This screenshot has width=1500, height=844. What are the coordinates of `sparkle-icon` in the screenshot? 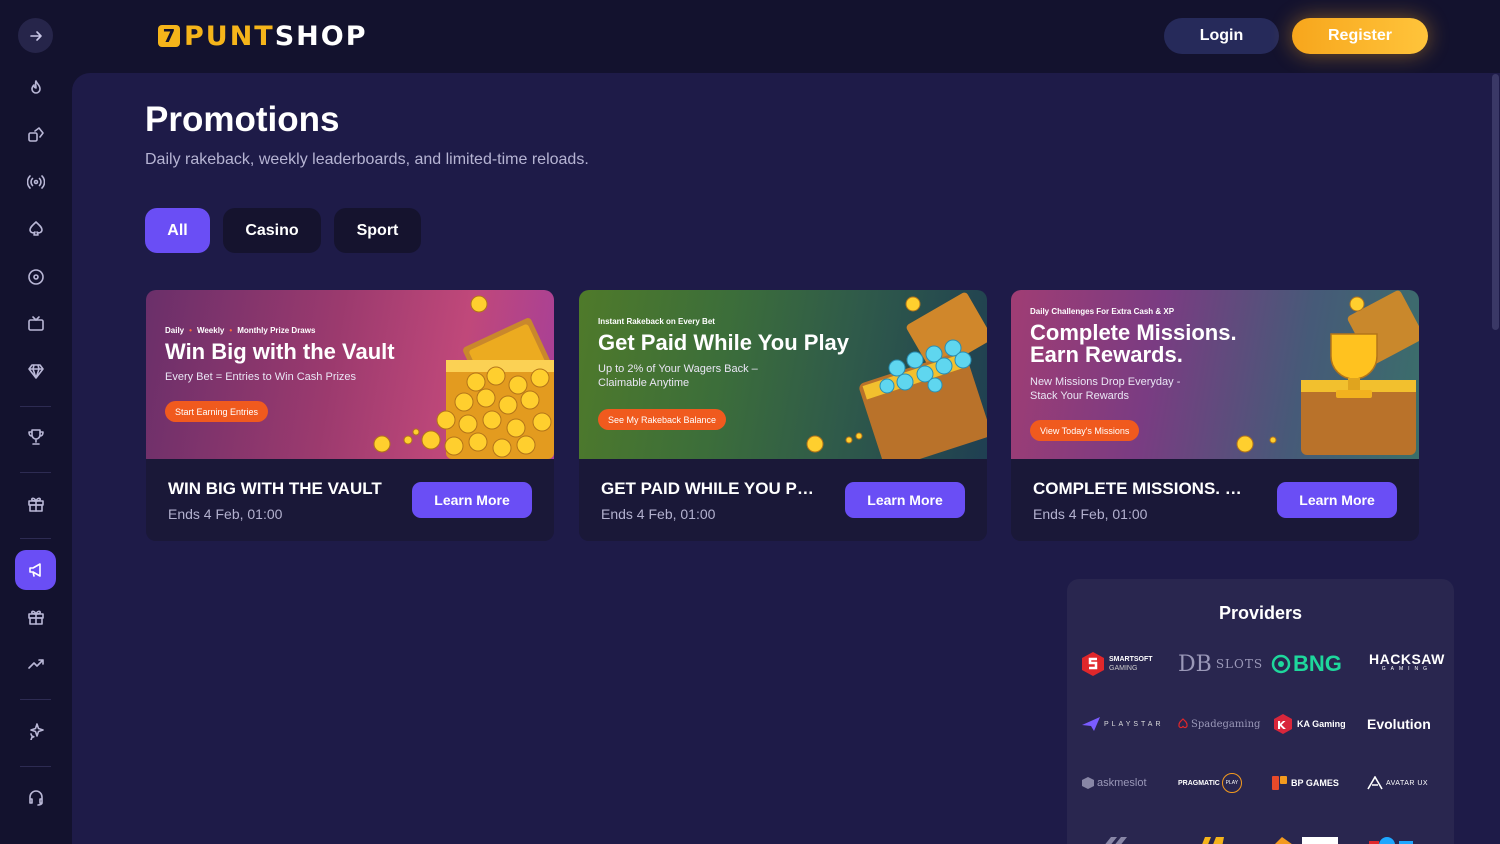 It's located at (37, 731).